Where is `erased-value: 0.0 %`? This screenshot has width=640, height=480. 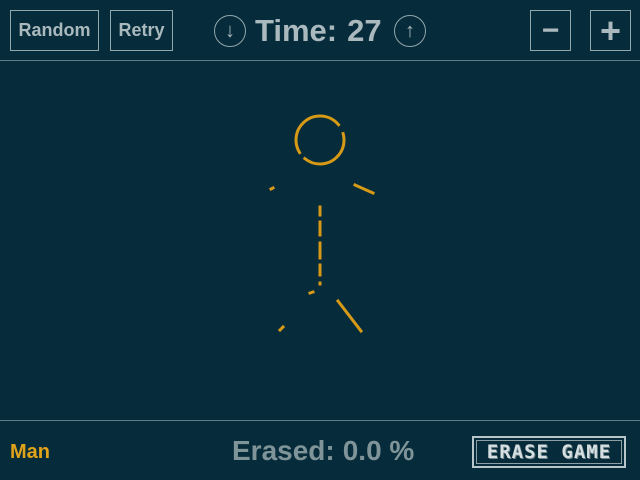 erased-value: 0.0 % is located at coordinates (378, 450).